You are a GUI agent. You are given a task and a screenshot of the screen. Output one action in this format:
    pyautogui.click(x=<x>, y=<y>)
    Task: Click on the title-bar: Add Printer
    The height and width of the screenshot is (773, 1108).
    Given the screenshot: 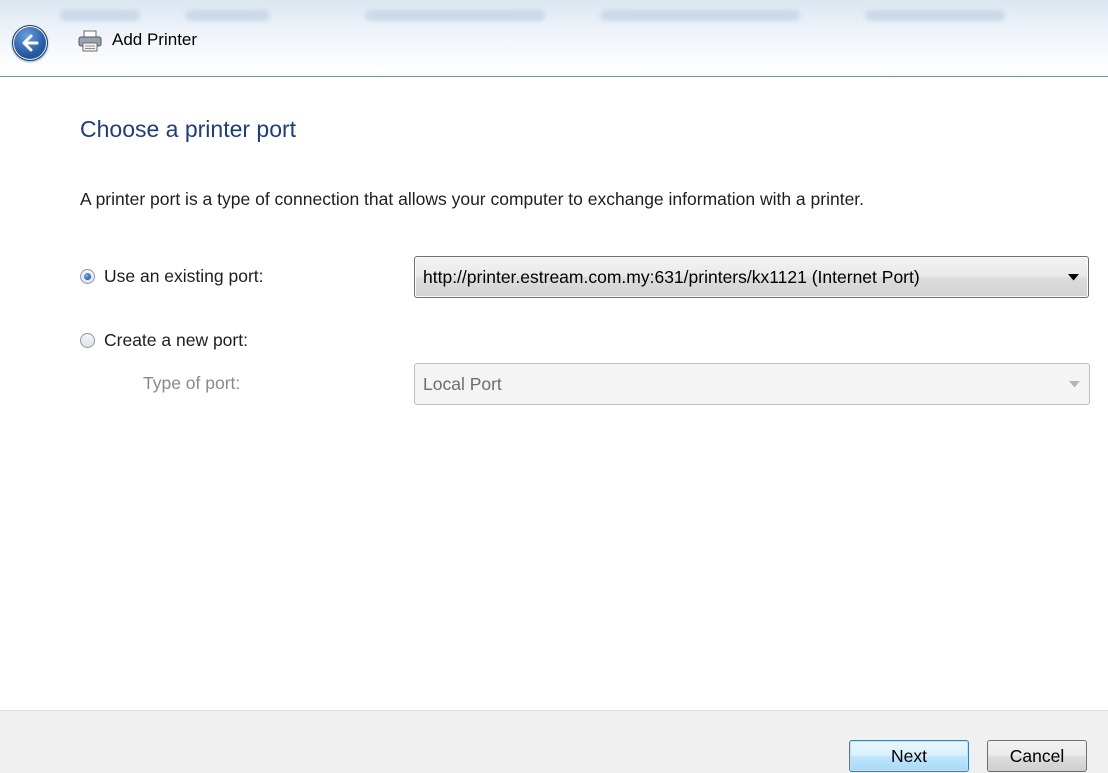 What is the action you would take?
    pyautogui.click(x=554, y=38)
    